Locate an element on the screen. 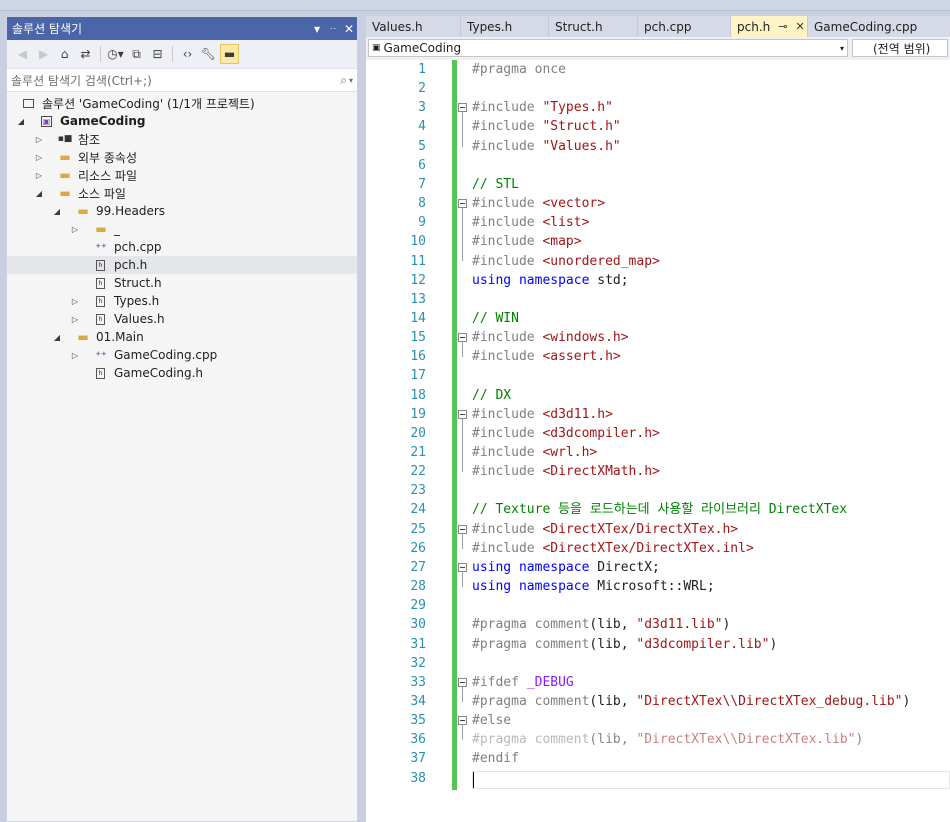  tree-item-pch-cpp: ⁺⁺ pch.cpp is located at coordinates (182, 247).